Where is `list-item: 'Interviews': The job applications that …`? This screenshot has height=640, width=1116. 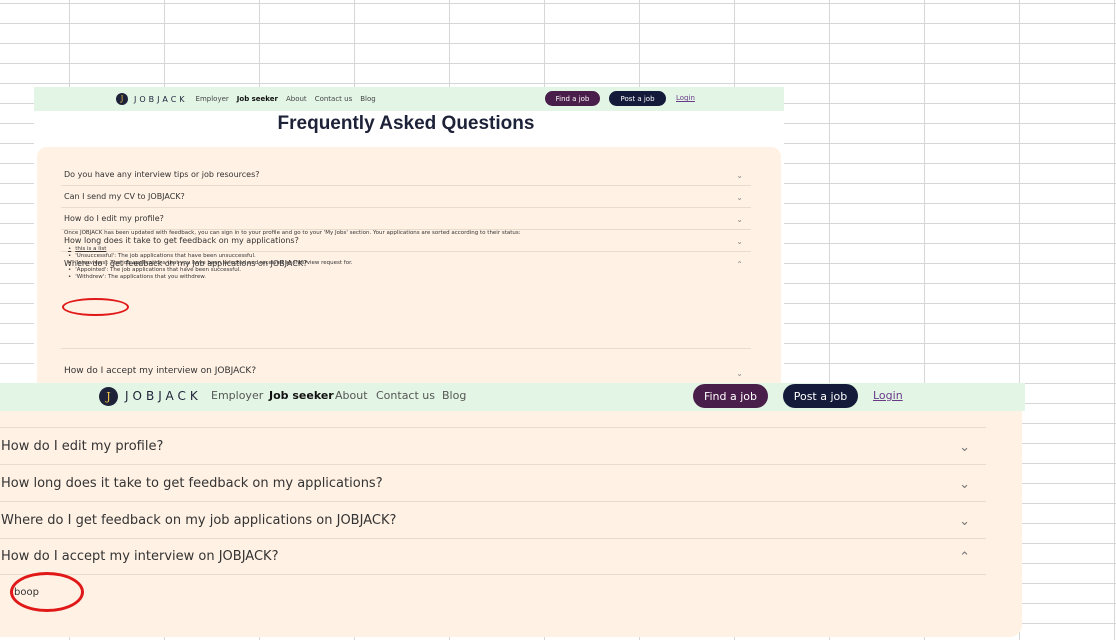
list-item: 'Interviews': The job applications that … is located at coordinates (210, 263).